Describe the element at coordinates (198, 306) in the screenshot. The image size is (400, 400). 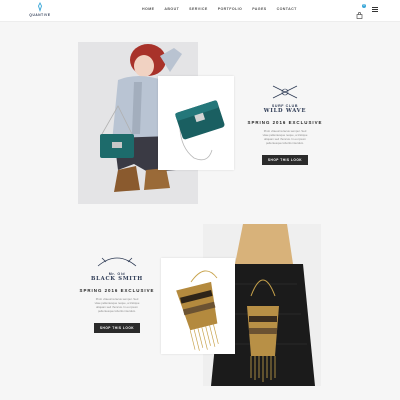
I see `product-photo-beaded-bag` at that location.